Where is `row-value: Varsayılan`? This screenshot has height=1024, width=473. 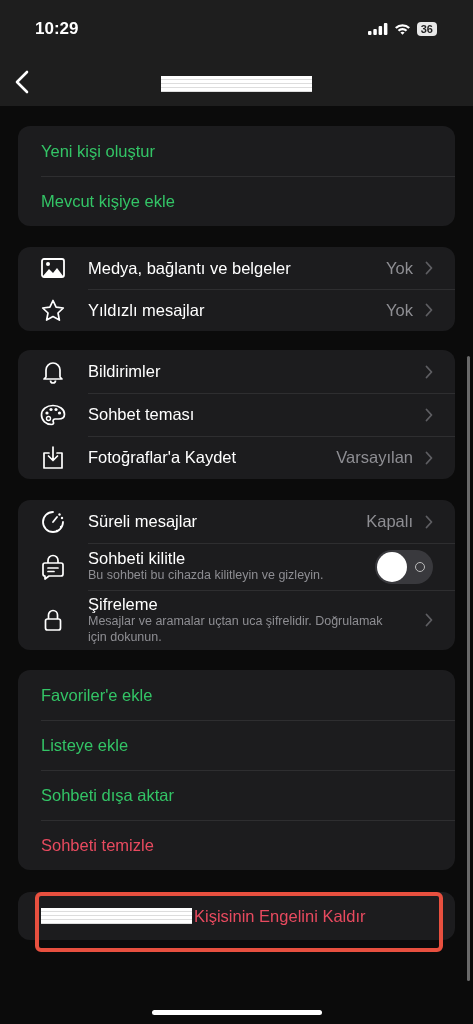 row-value: Varsayılan is located at coordinates (374, 457).